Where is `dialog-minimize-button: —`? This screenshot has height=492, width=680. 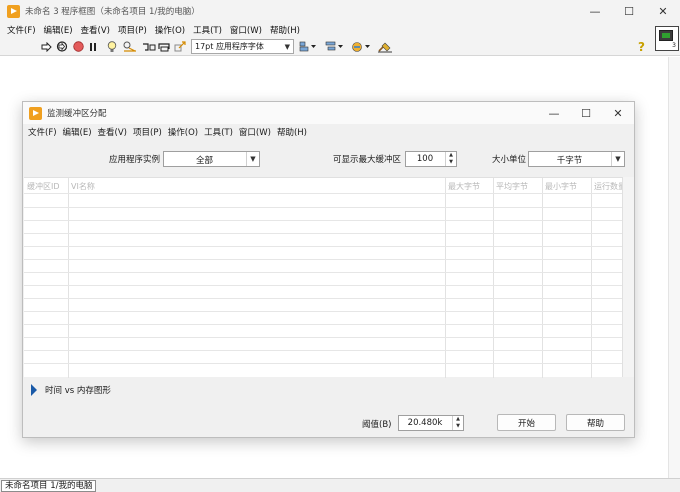 dialog-minimize-button: — is located at coordinates (554, 113).